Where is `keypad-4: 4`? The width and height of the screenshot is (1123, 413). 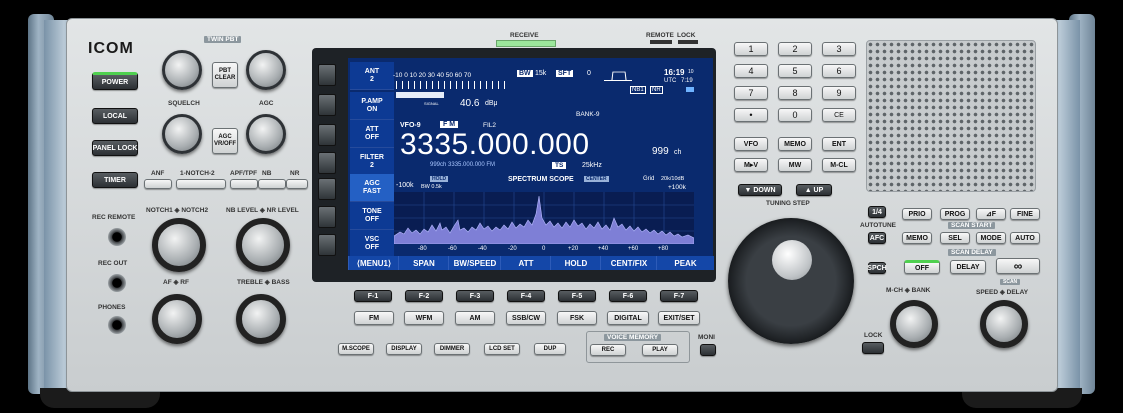 keypad-4: 4 is located at coordinates (751, 71).